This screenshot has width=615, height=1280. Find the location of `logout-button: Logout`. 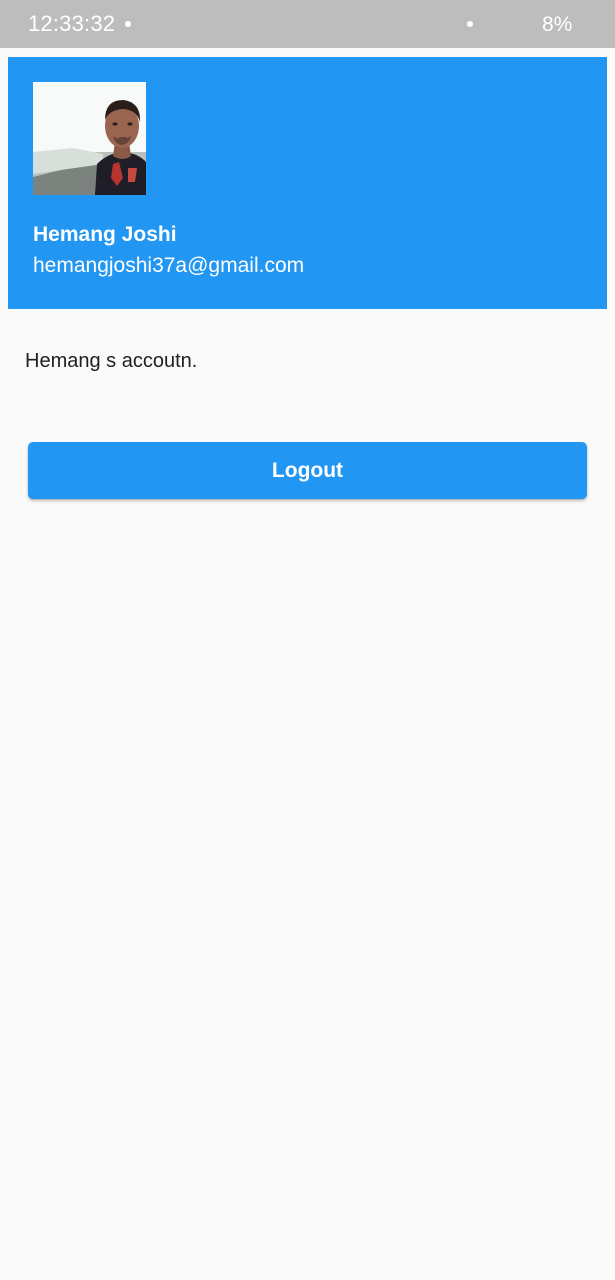

logout-button: Logout is located at coordinates (307, 470).